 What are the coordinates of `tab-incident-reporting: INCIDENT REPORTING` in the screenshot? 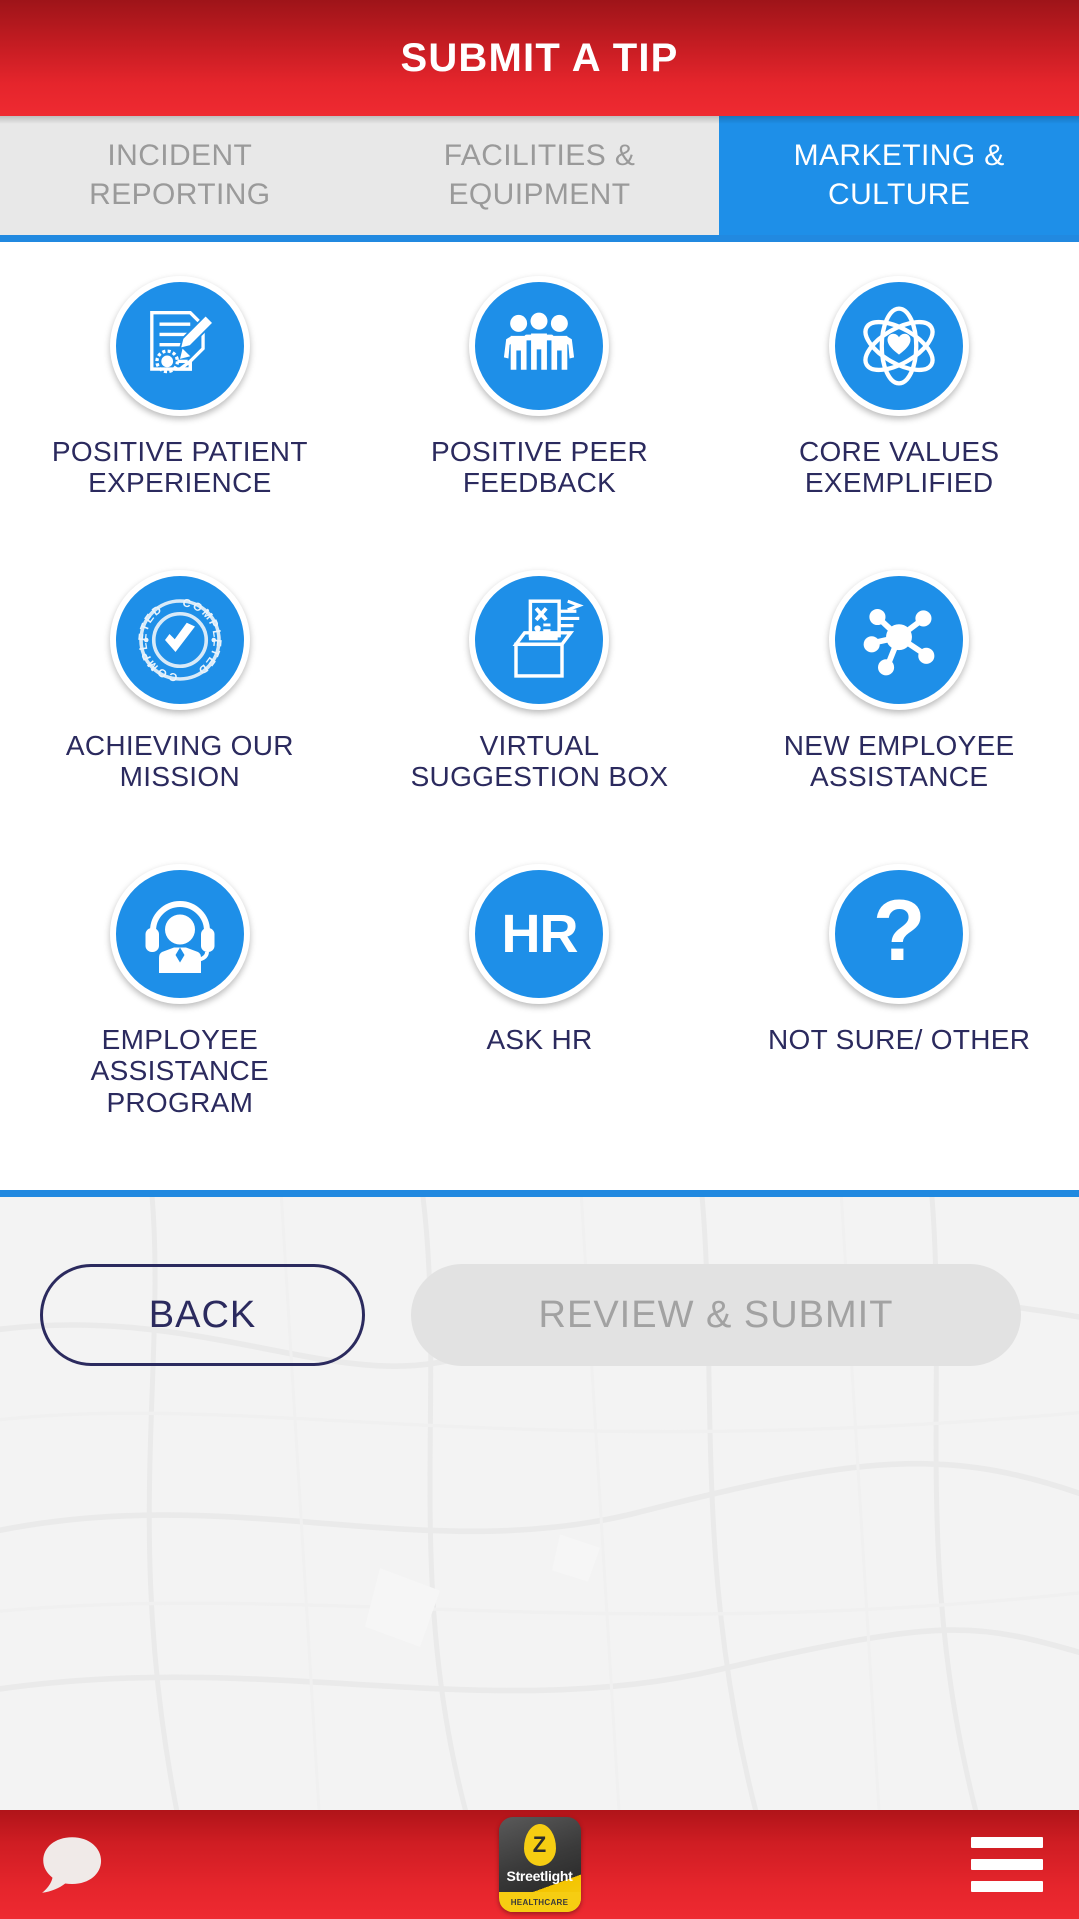 It's located at (180, 175).